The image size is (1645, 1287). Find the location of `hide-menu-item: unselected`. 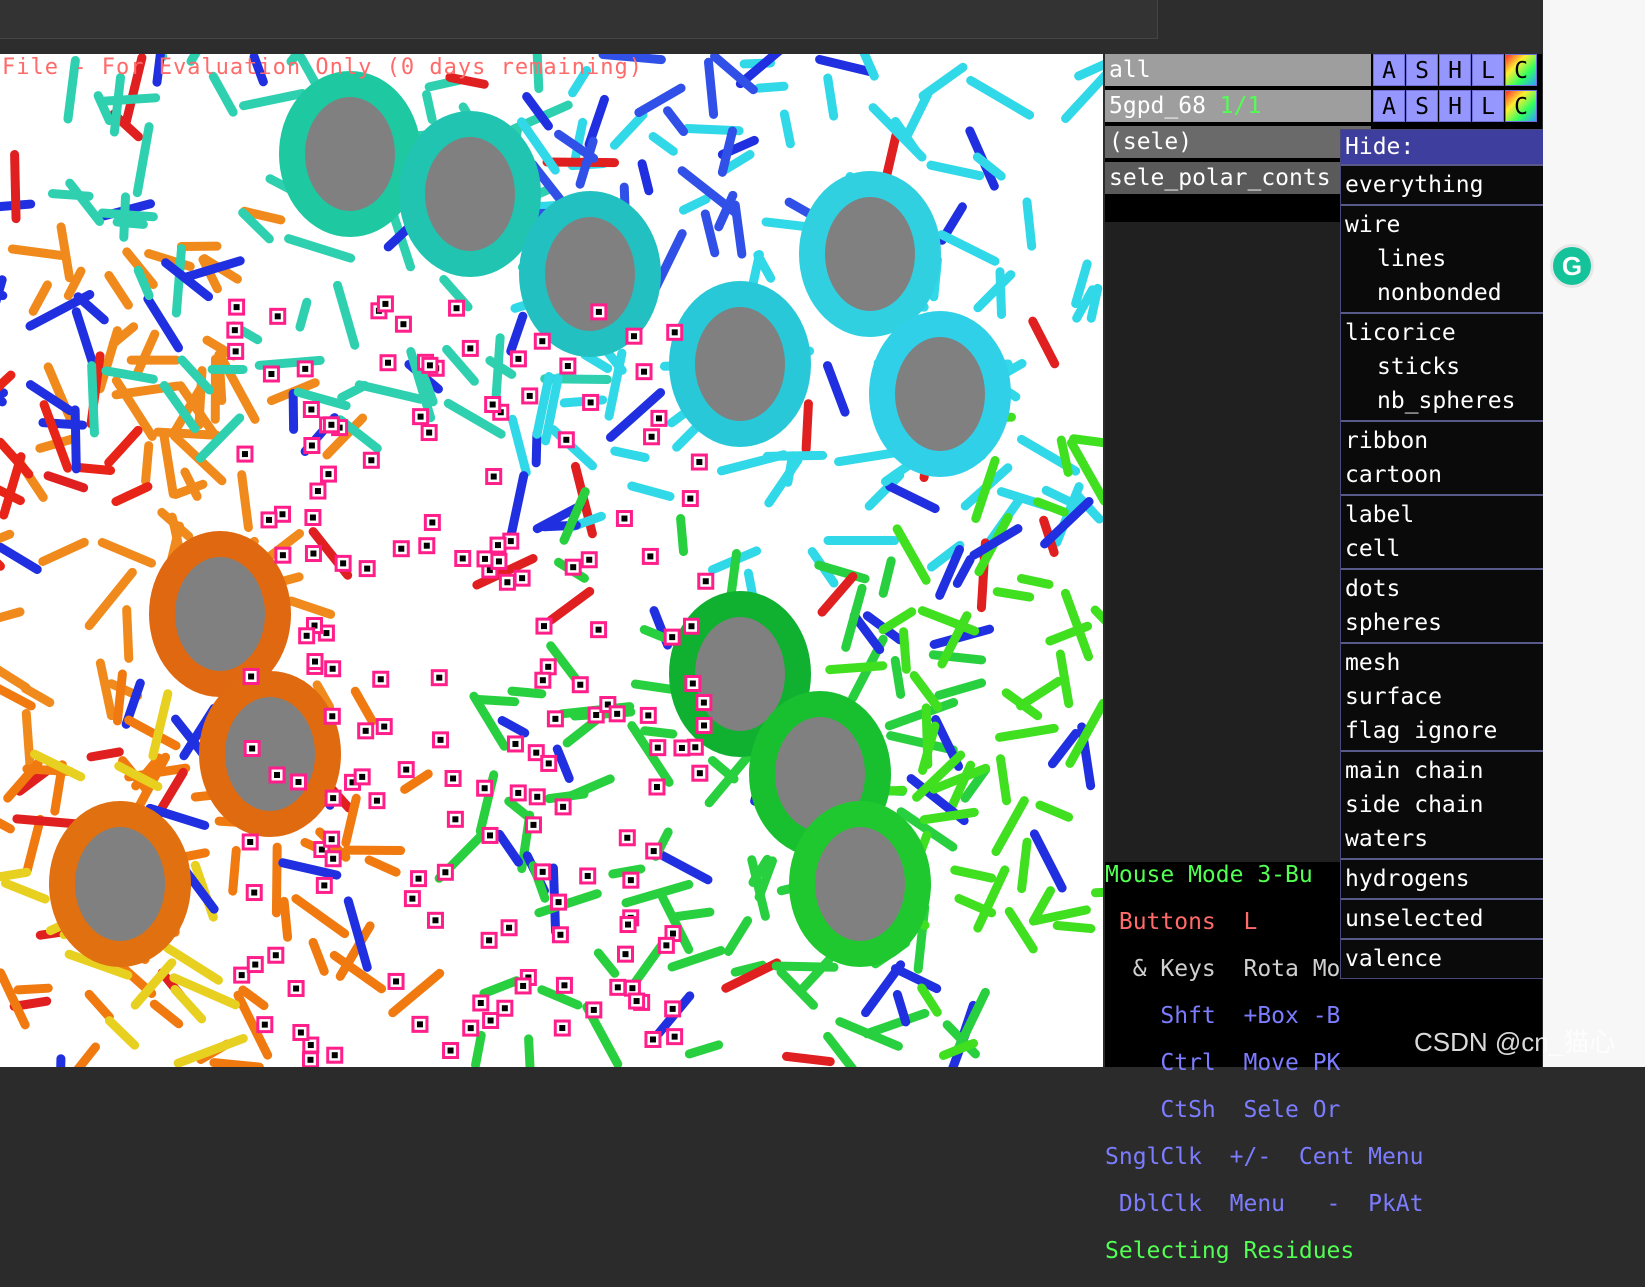

hide-menu-item: unselected is located at coordinates (1442, 919).